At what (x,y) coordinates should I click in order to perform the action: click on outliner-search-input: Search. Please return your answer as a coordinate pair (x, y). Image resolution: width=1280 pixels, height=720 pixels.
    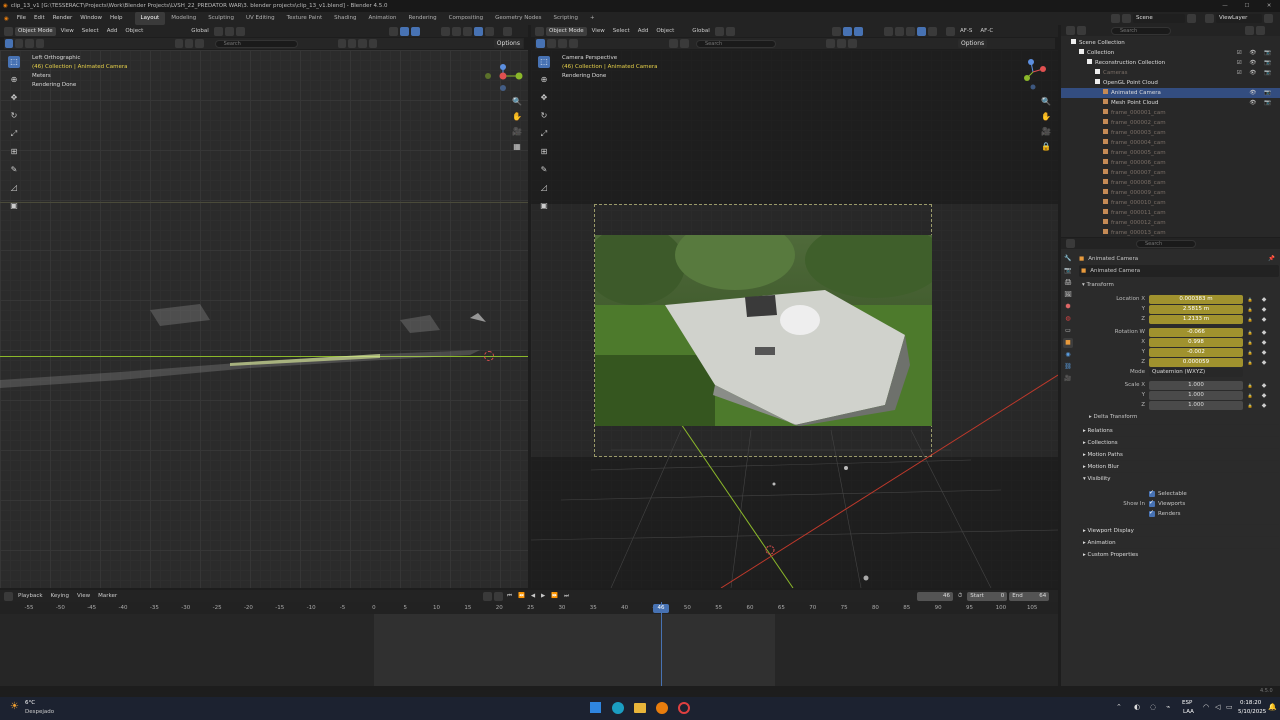
    Looking at the image, I should click on (1141, 30).